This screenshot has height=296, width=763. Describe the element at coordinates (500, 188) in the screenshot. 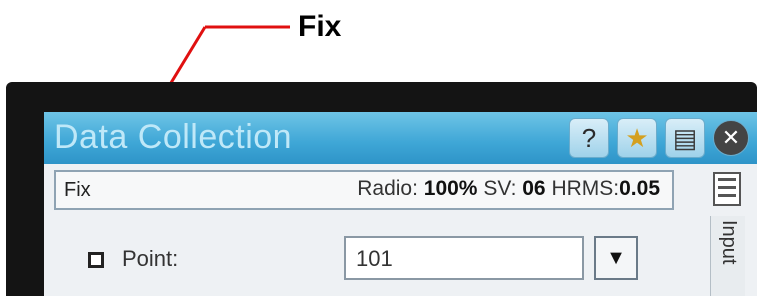

I see `sv-label: SV:` at that location.